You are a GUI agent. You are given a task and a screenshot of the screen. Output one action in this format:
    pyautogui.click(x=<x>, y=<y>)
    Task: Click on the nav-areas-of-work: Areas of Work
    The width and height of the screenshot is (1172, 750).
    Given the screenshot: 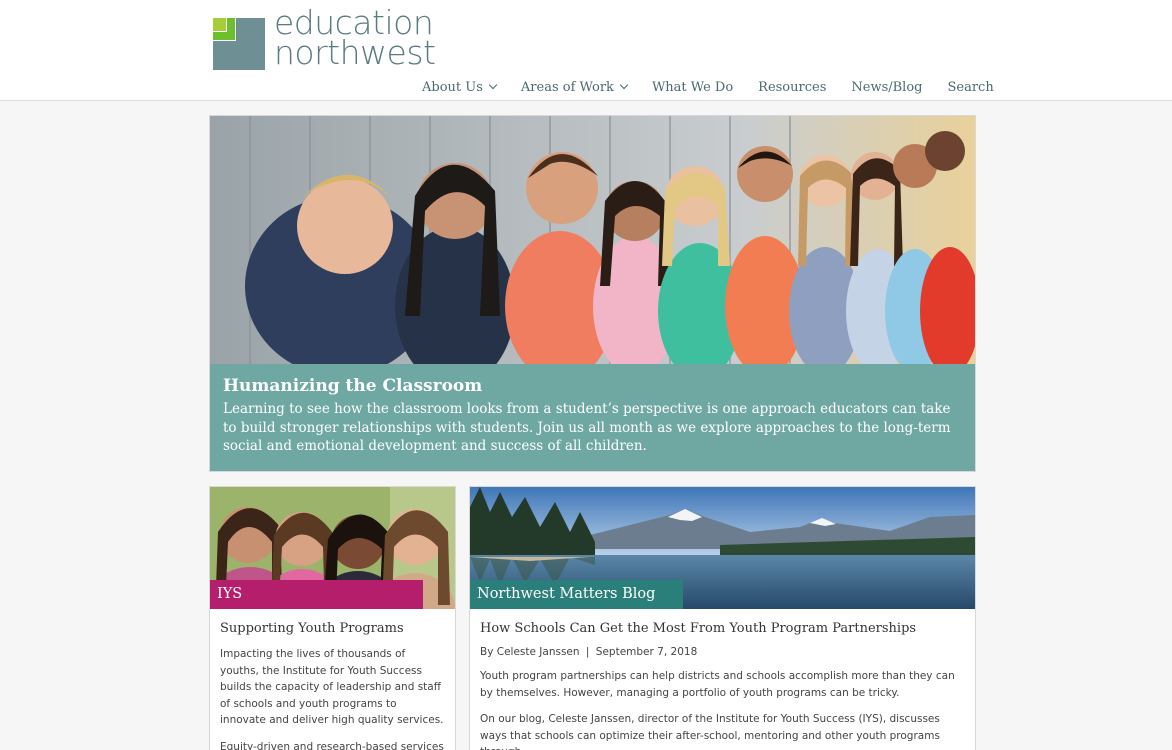 What is the action you would take?
    pyautogui.click(x=574, y=87)
    